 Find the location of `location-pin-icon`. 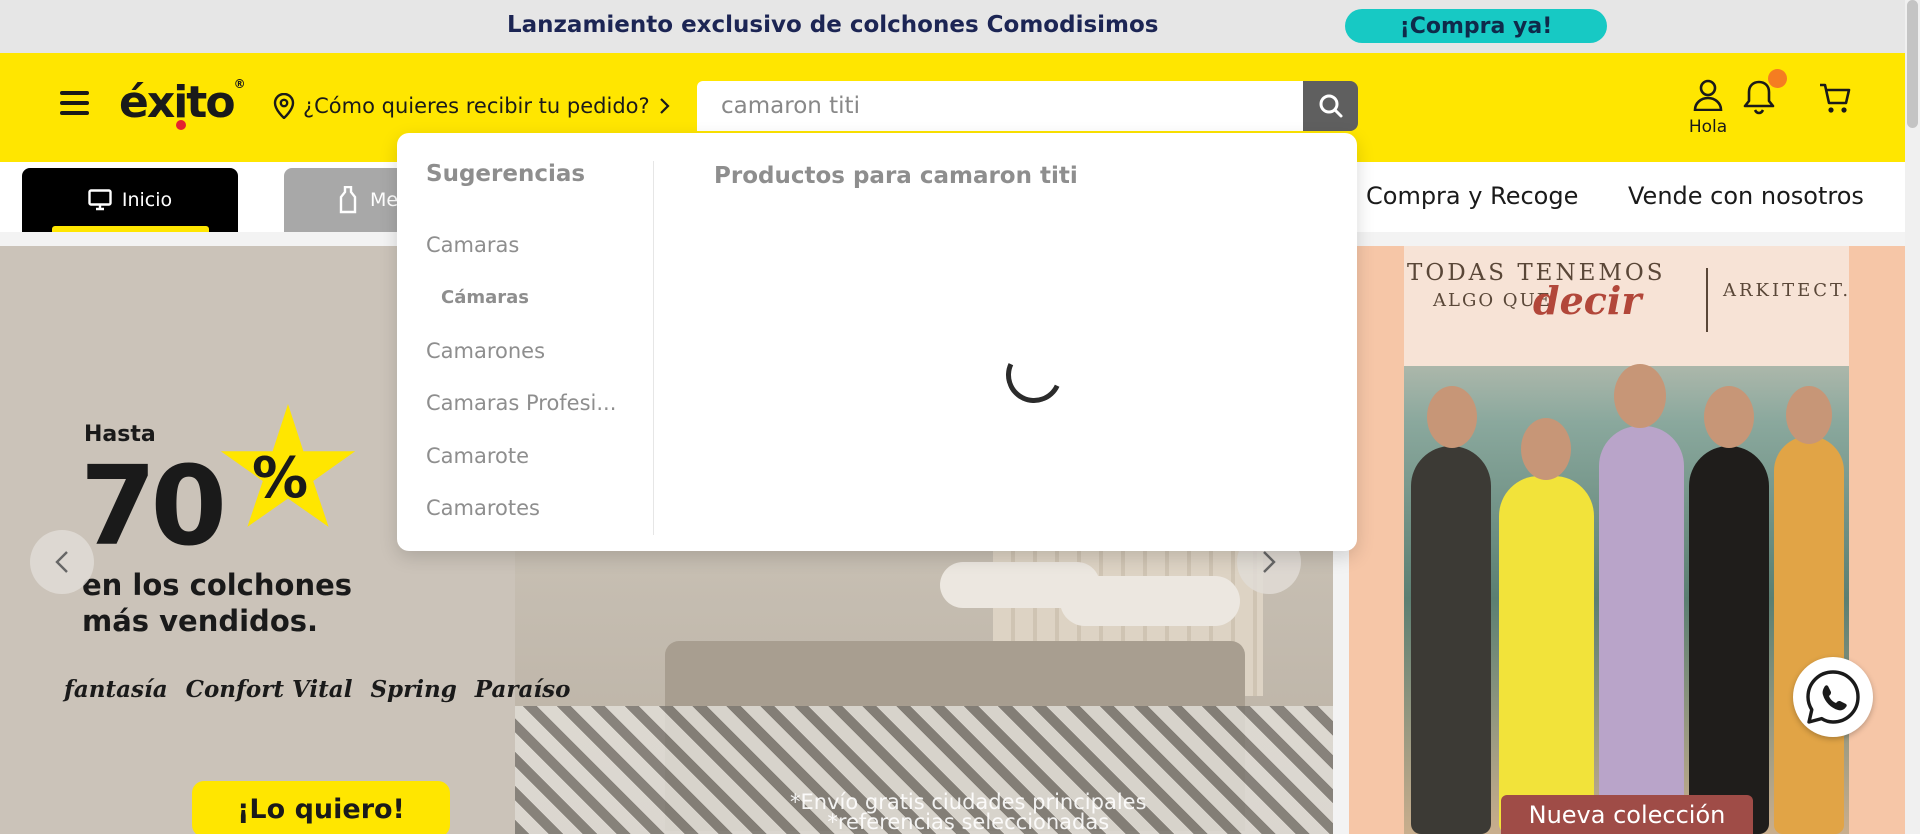

location-pin-icon is located at coordinates (284, 106).